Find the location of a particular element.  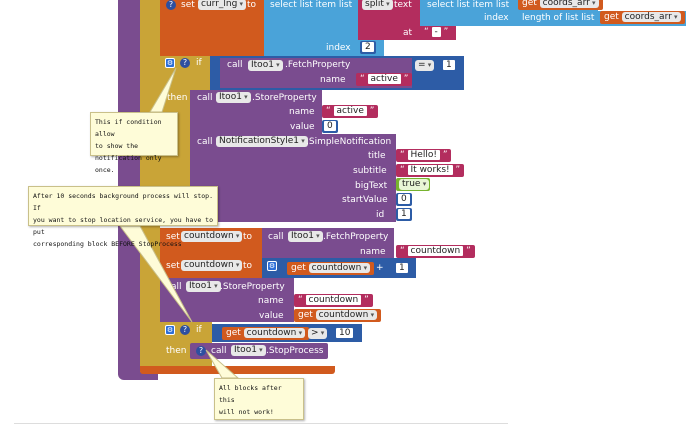

index-number-value: 2 is located at coordinates (368, 47).